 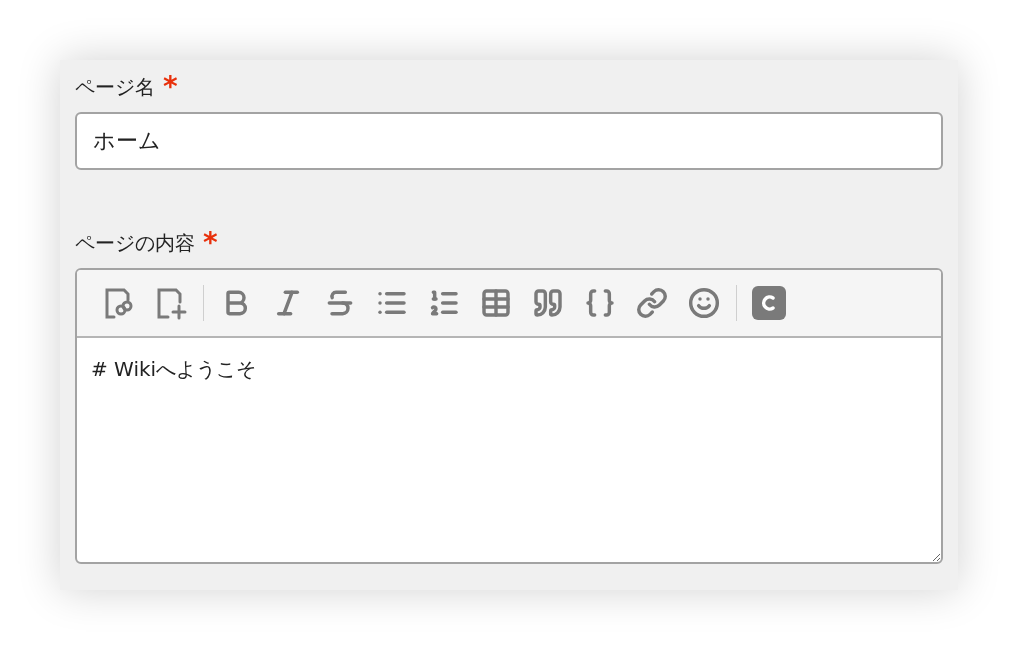 What do you see at coordinates (769, 303) in the screenshot?
I see `logo-icon` at bounding box center [769, 303].